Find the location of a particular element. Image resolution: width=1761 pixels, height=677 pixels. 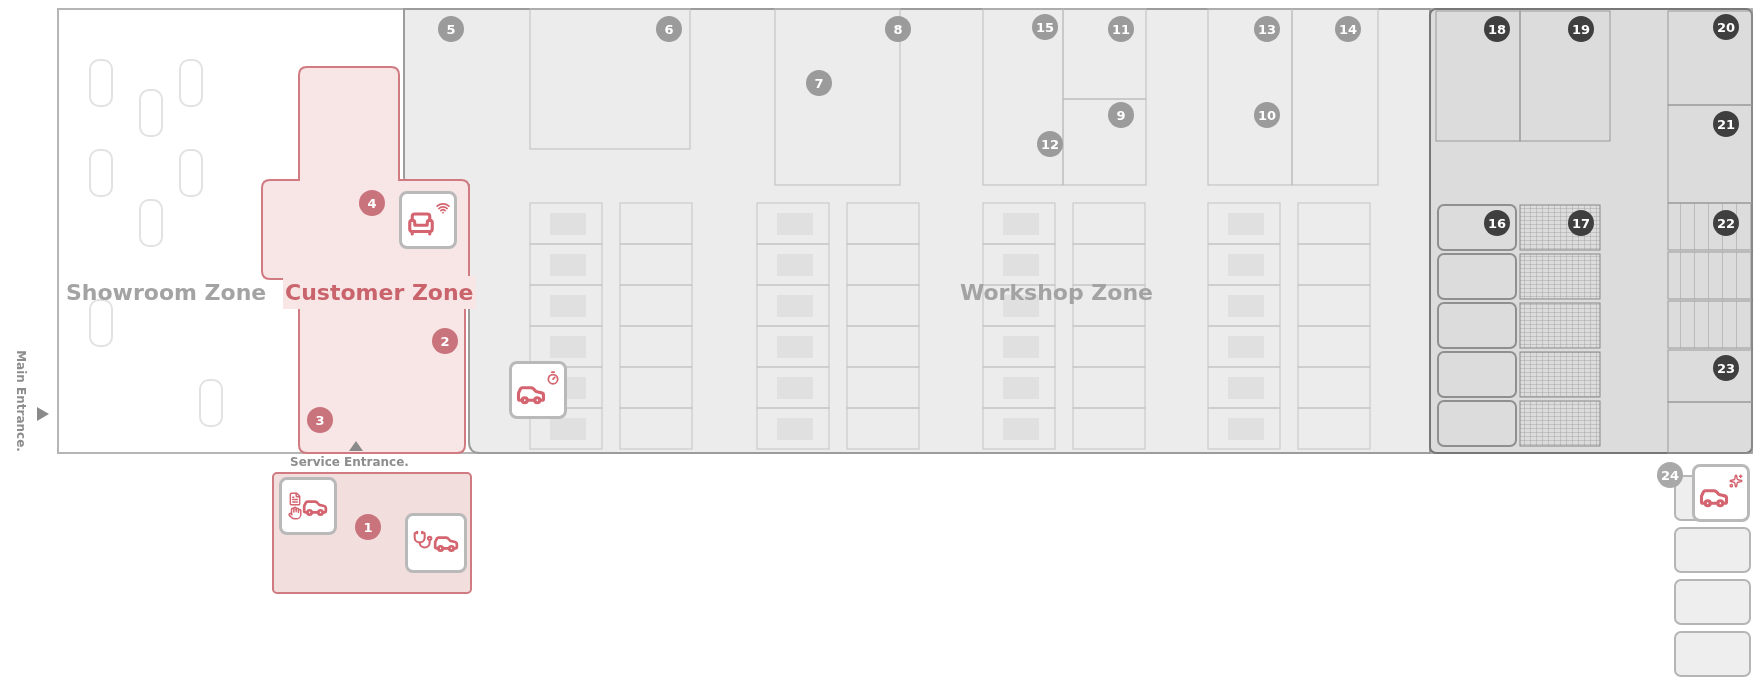

zone-label: Showroom Zone is located at coordinates (166, 293).